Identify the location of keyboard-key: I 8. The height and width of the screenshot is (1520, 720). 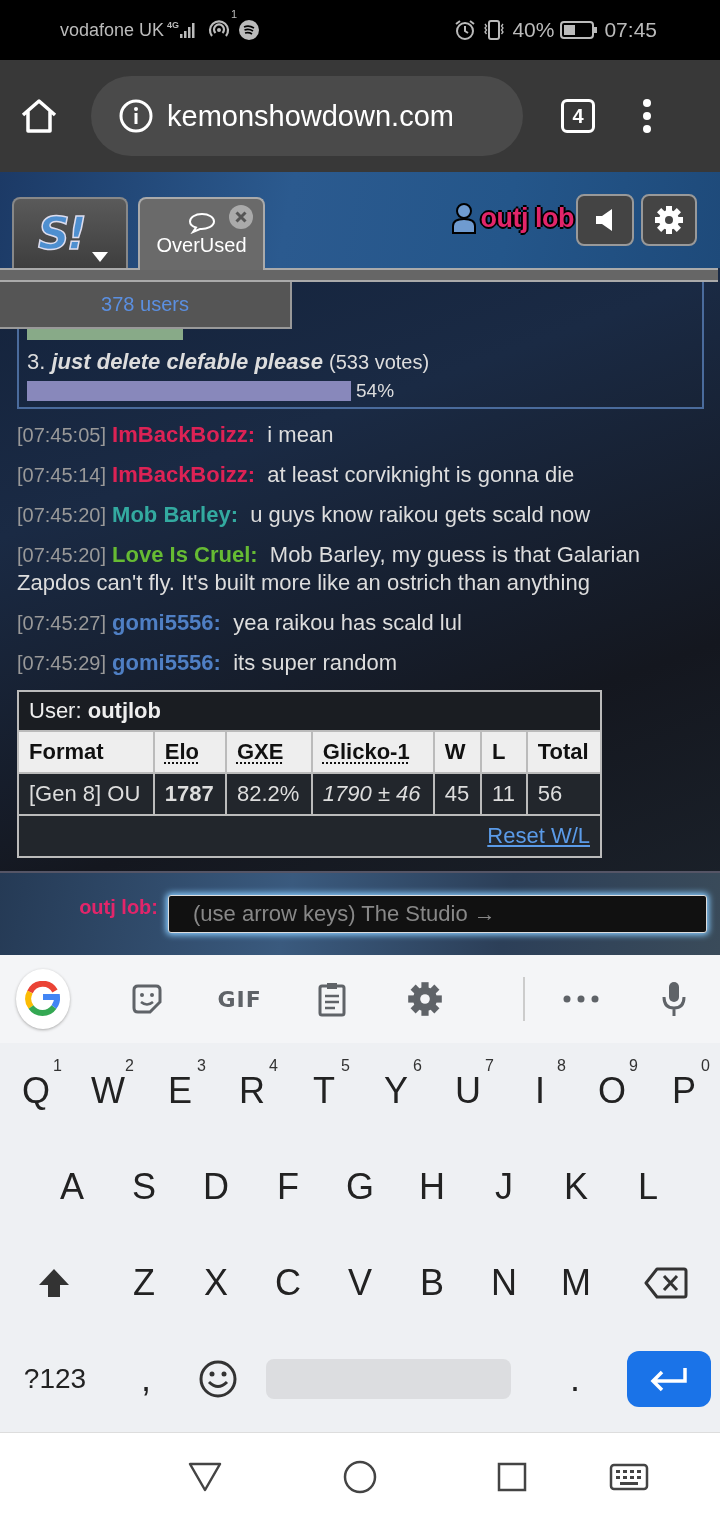
(540, 1091).